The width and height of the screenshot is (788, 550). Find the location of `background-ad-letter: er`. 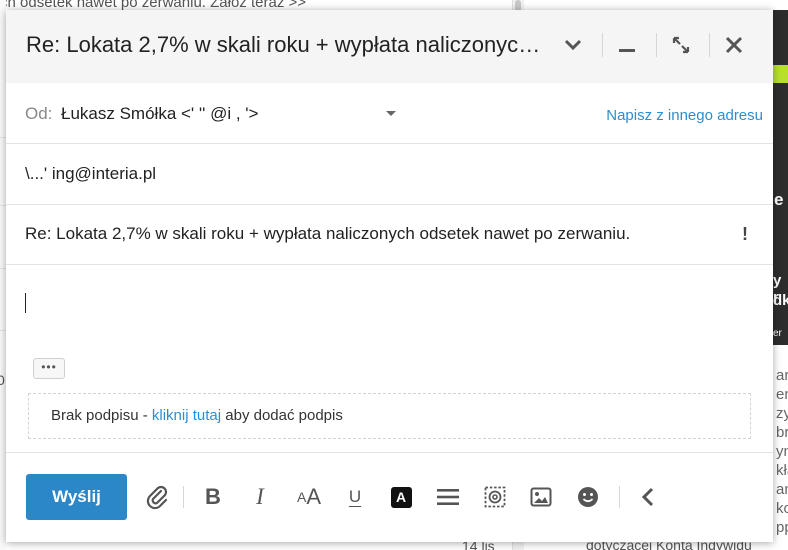

background-ad-letter: er is located at coordinates (777, 333).